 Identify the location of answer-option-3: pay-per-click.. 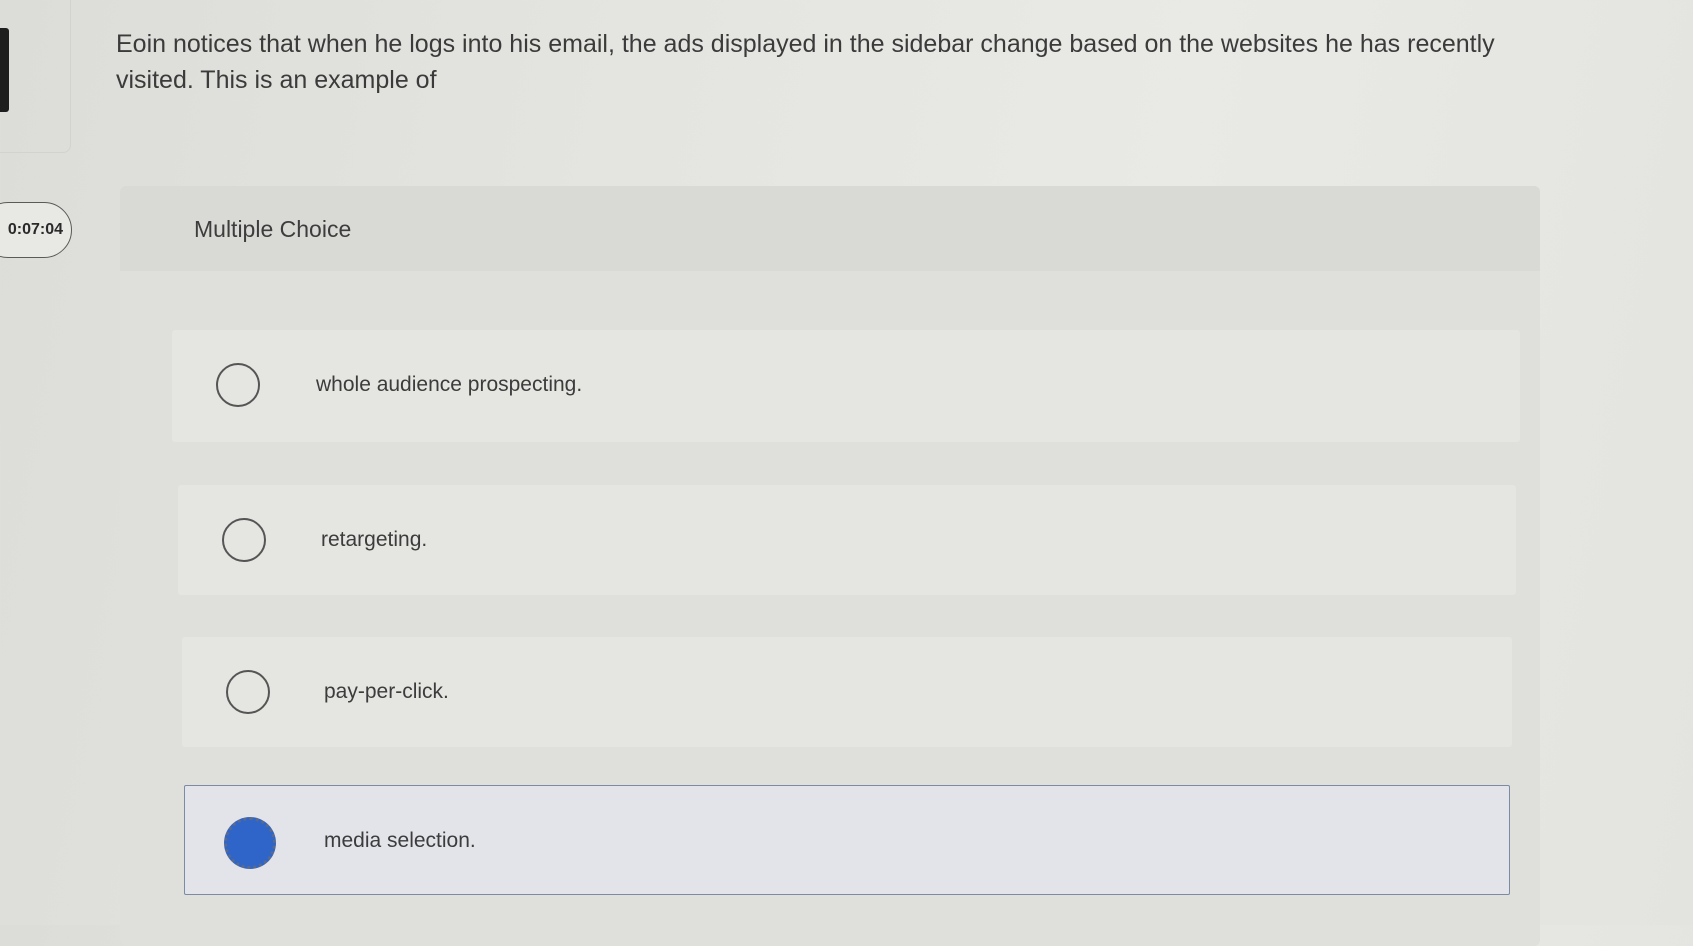
(847, 692).